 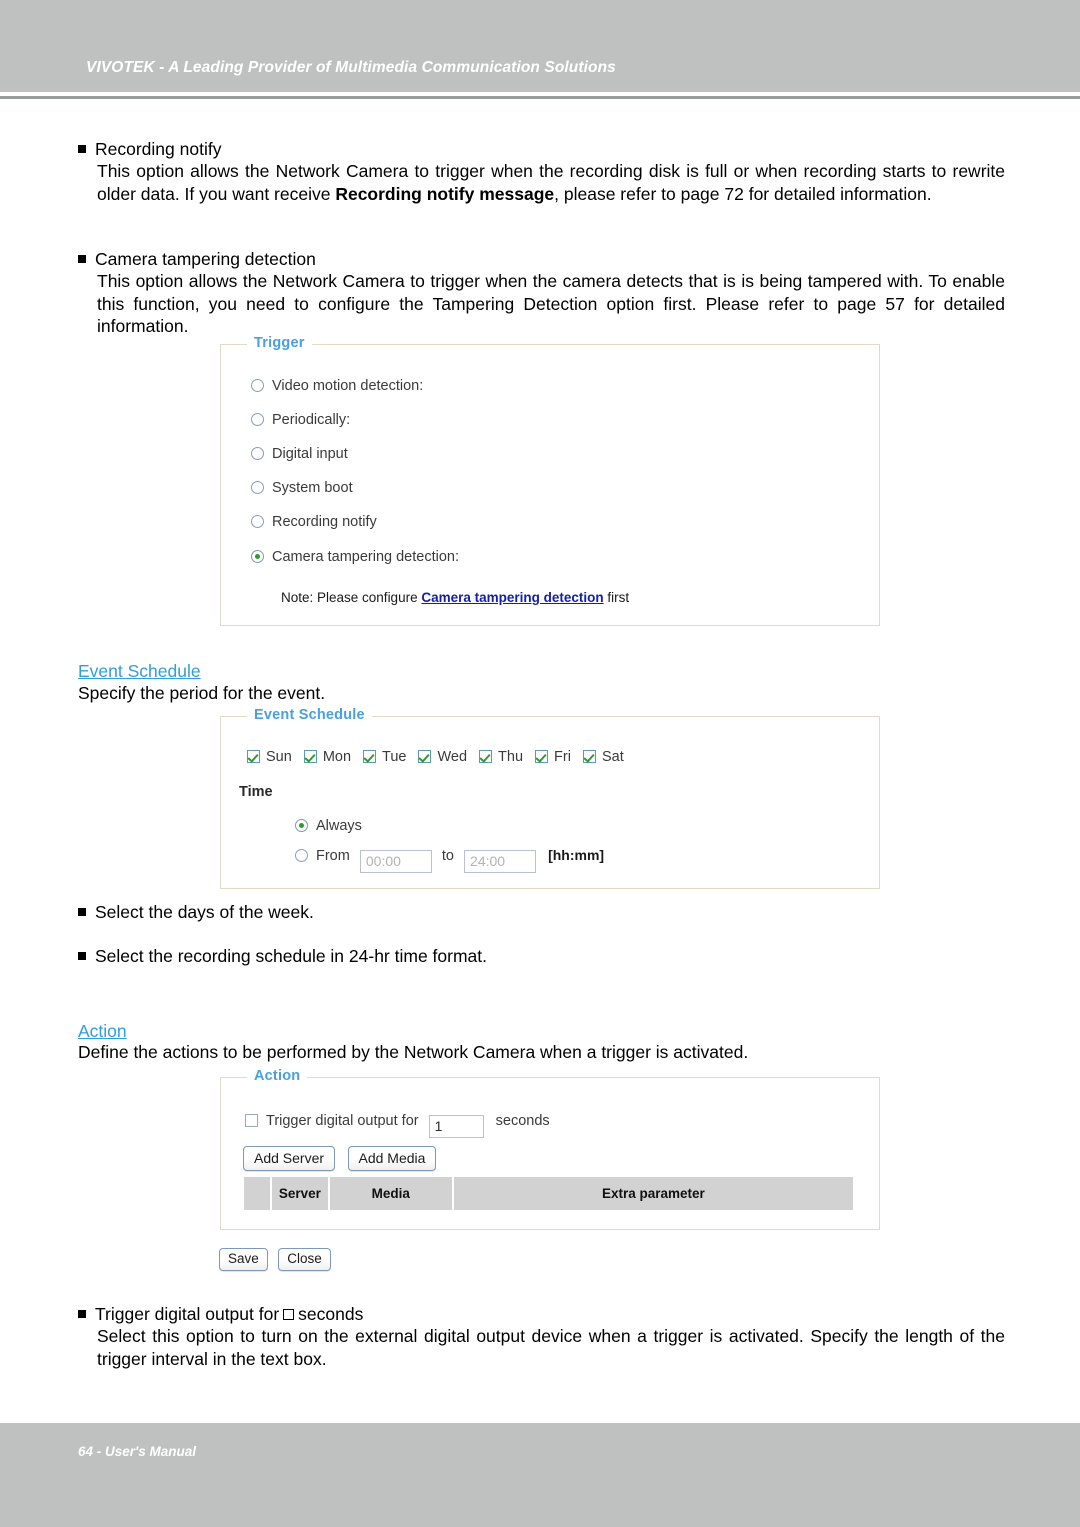 I want to click on event-schedule-heading: Event Schedule, so click(x=139, y=671).